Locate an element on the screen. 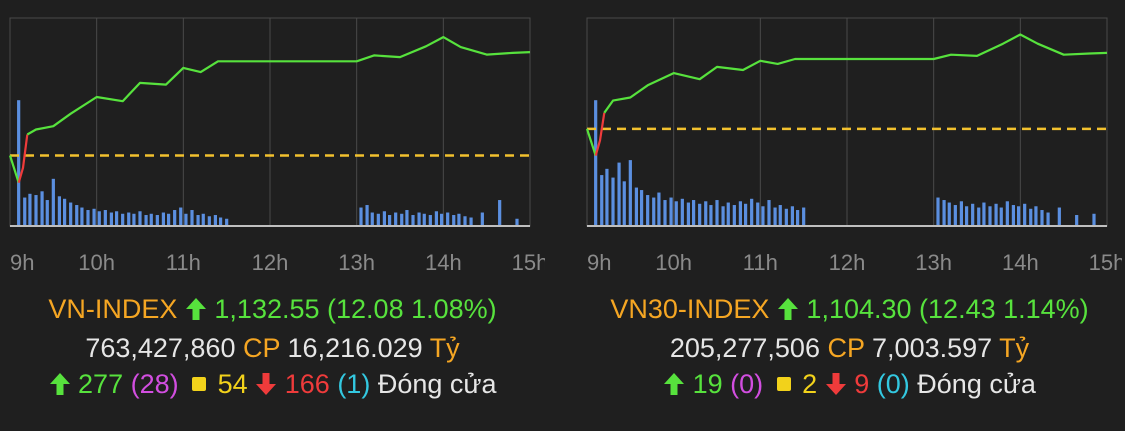 Image resolution: width=1125 pixels, height=431 pixels. index-line-up is located at coordinates (278, 86).